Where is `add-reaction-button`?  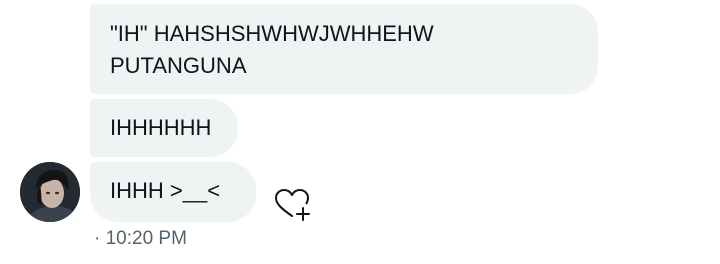
add-reaction-button is located at coordinates (292, 204).